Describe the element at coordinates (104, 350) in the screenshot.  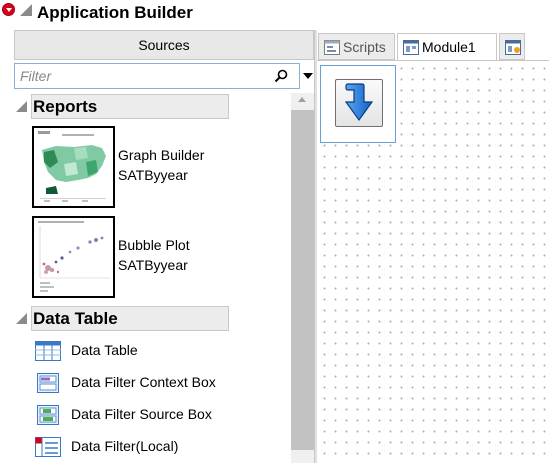
I see `data-table-item-label: Data Table` at that location.